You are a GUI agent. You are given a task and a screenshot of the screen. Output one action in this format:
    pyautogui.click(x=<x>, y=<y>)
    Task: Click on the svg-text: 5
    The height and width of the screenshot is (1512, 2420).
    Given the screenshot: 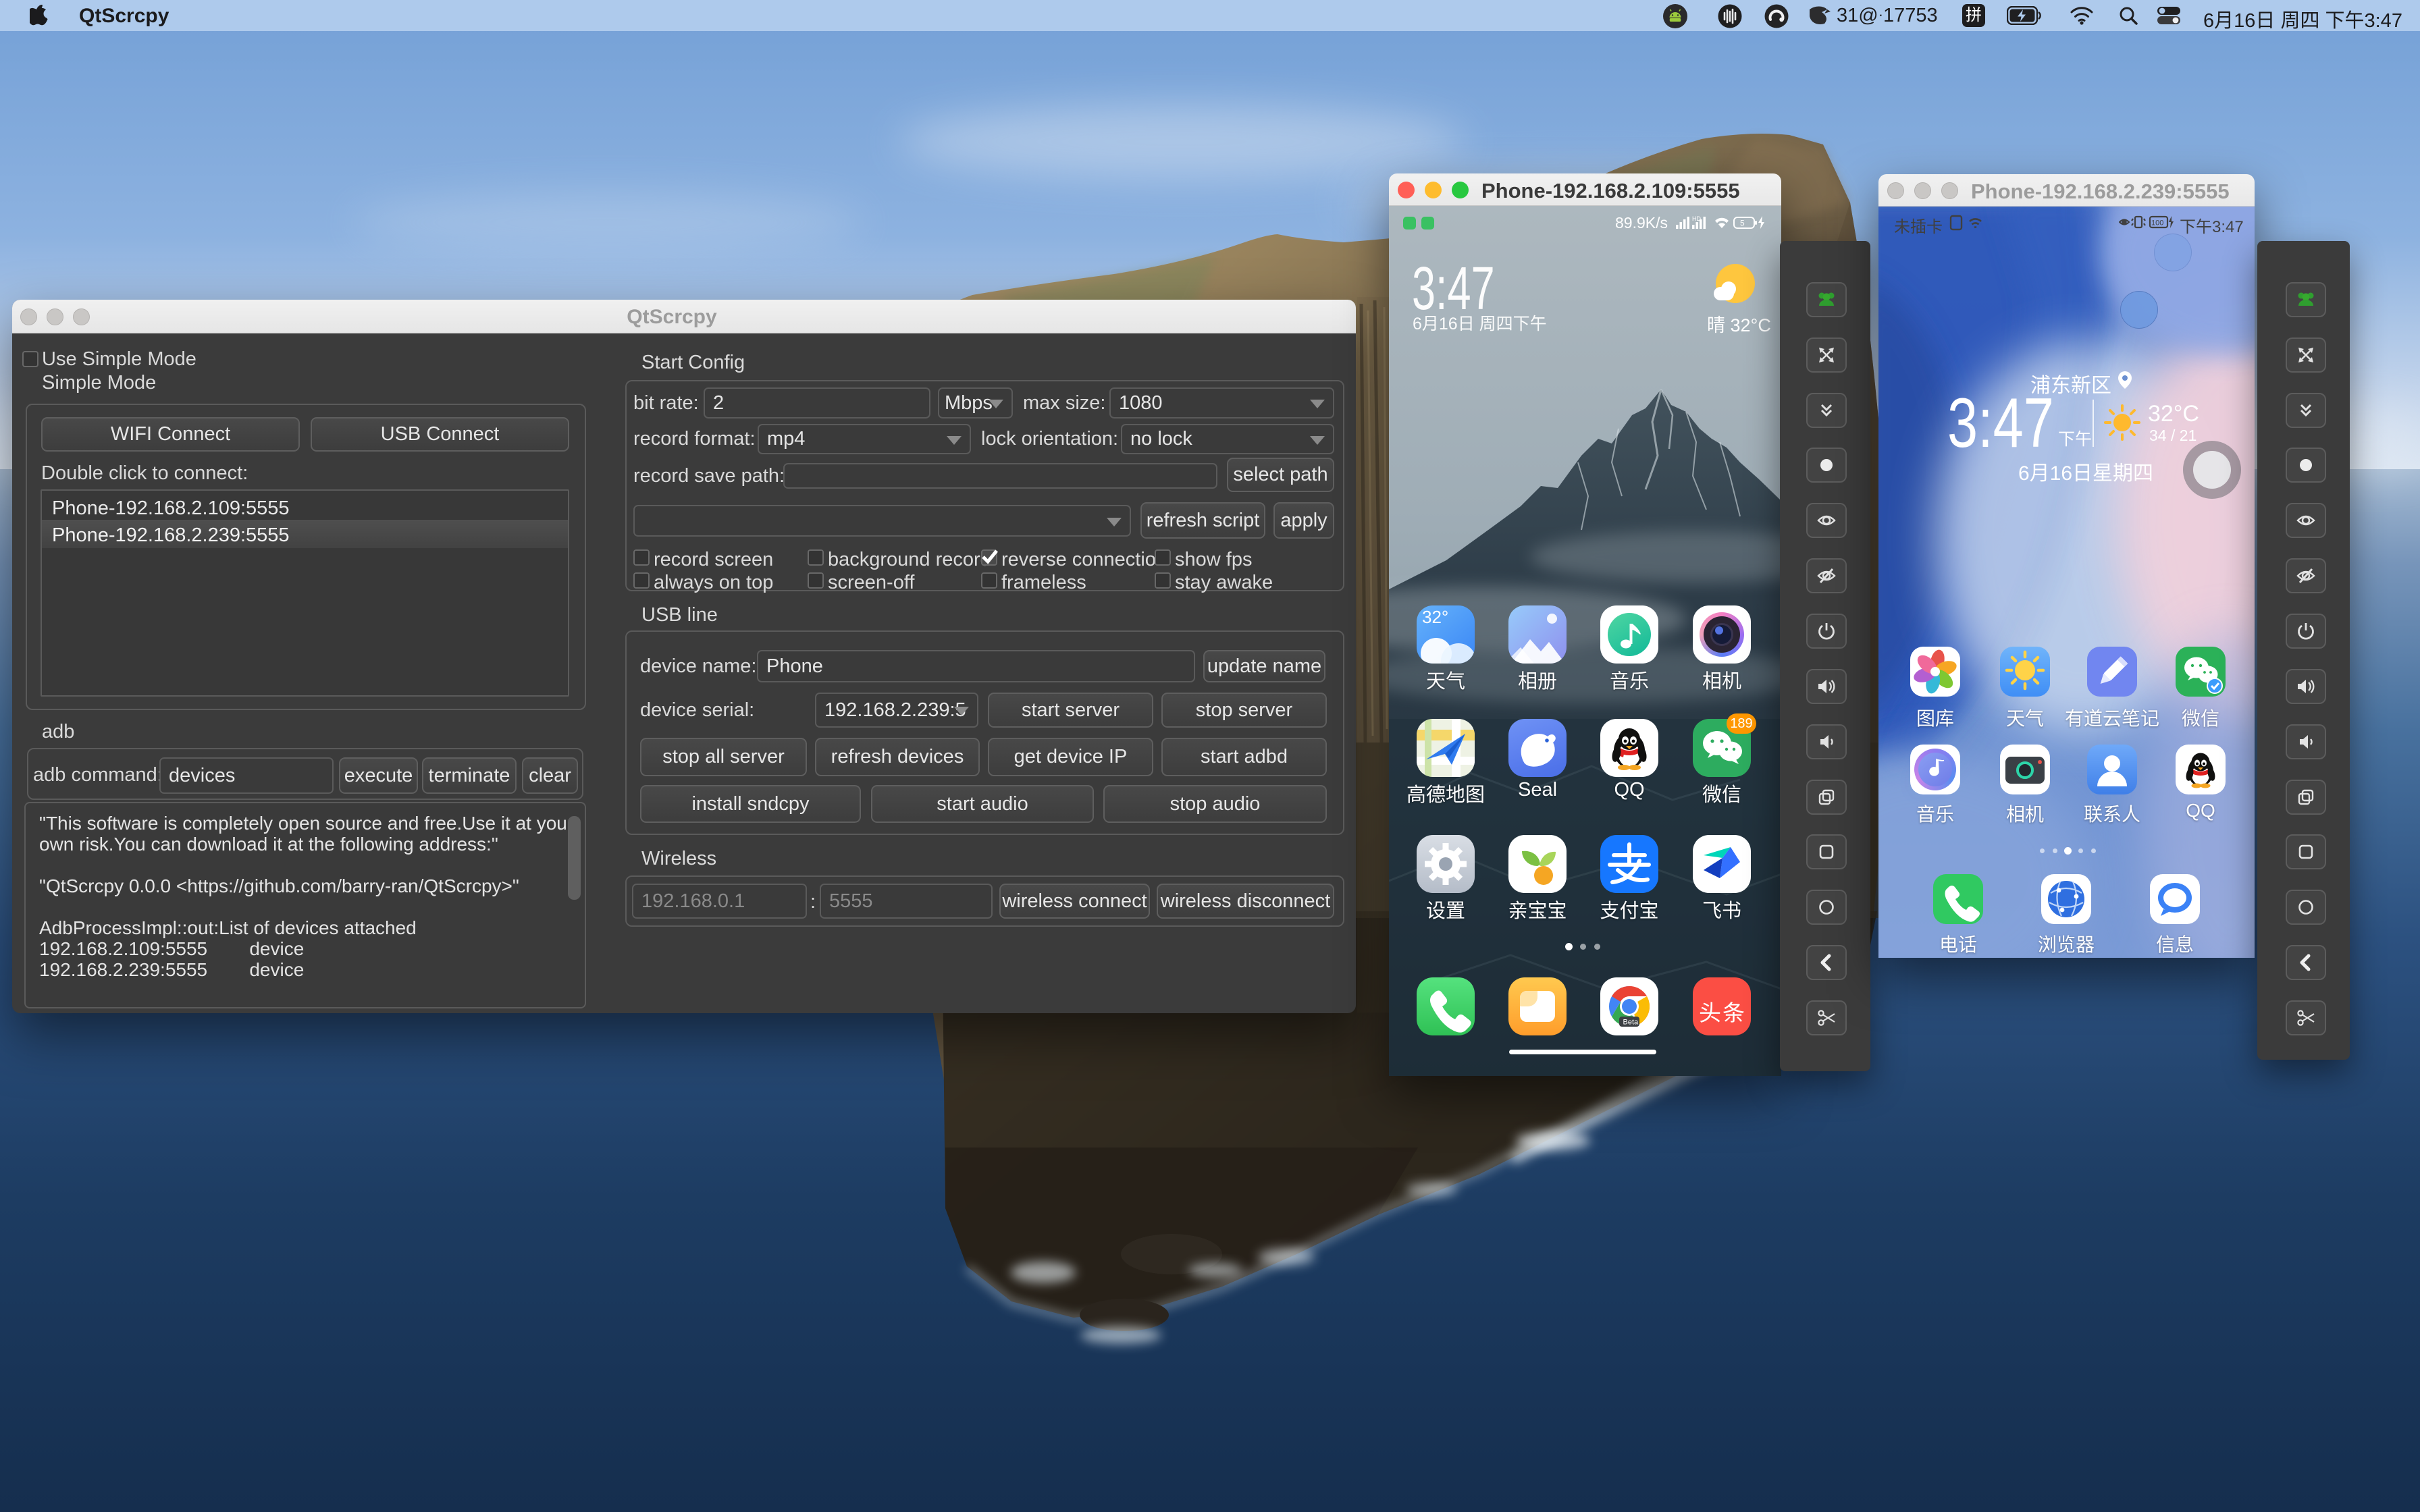 What is the action you would take?
    pyautogui.click(x=1742, y=223)
    